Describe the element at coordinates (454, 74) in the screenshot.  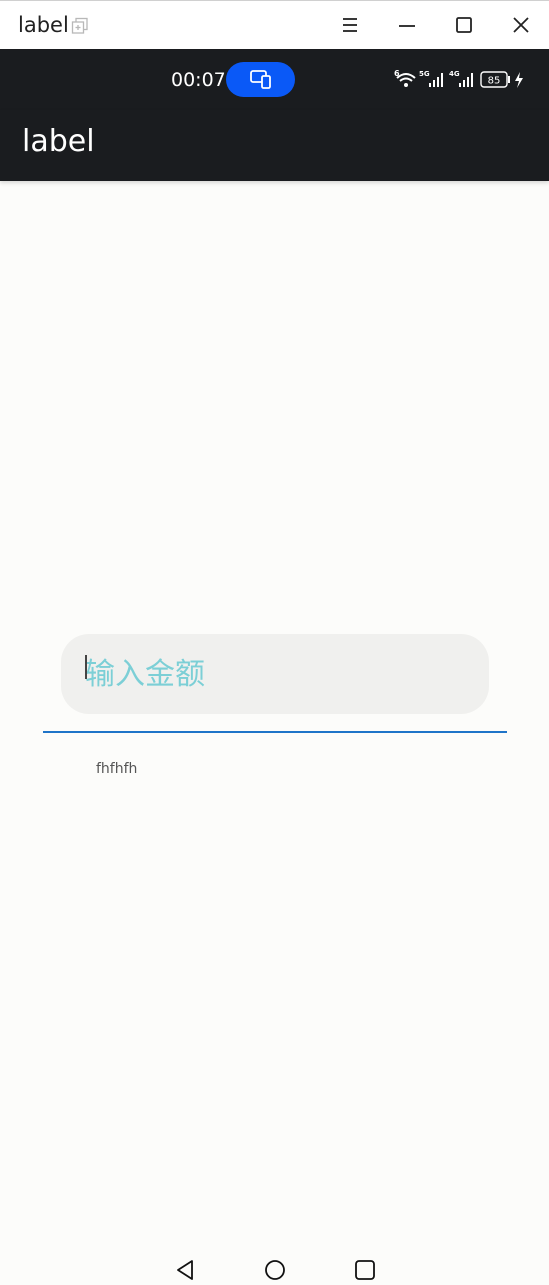
I see `network-4g-label: 4G` at that location.